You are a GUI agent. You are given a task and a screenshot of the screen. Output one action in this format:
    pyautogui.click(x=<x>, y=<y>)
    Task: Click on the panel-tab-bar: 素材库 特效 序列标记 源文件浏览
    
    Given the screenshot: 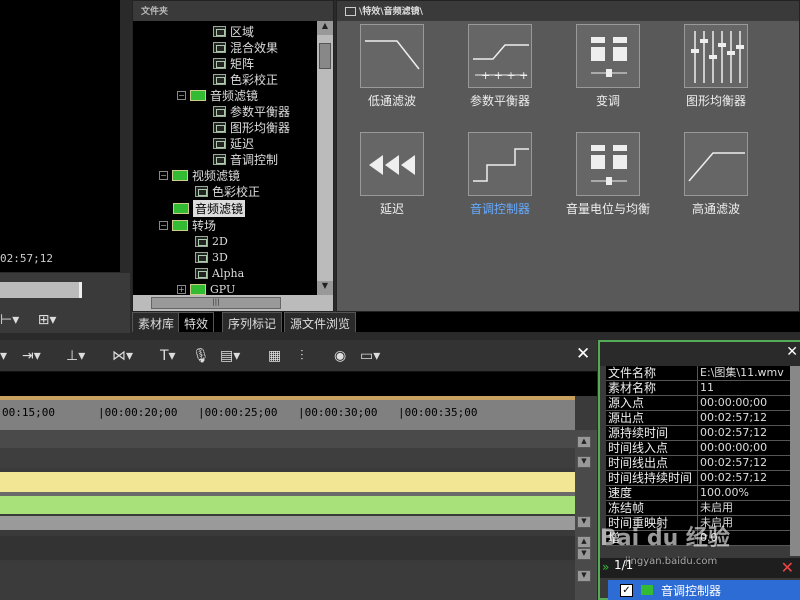 What is the action you would take?
    pyautogui.click(x=466, y=322)
    